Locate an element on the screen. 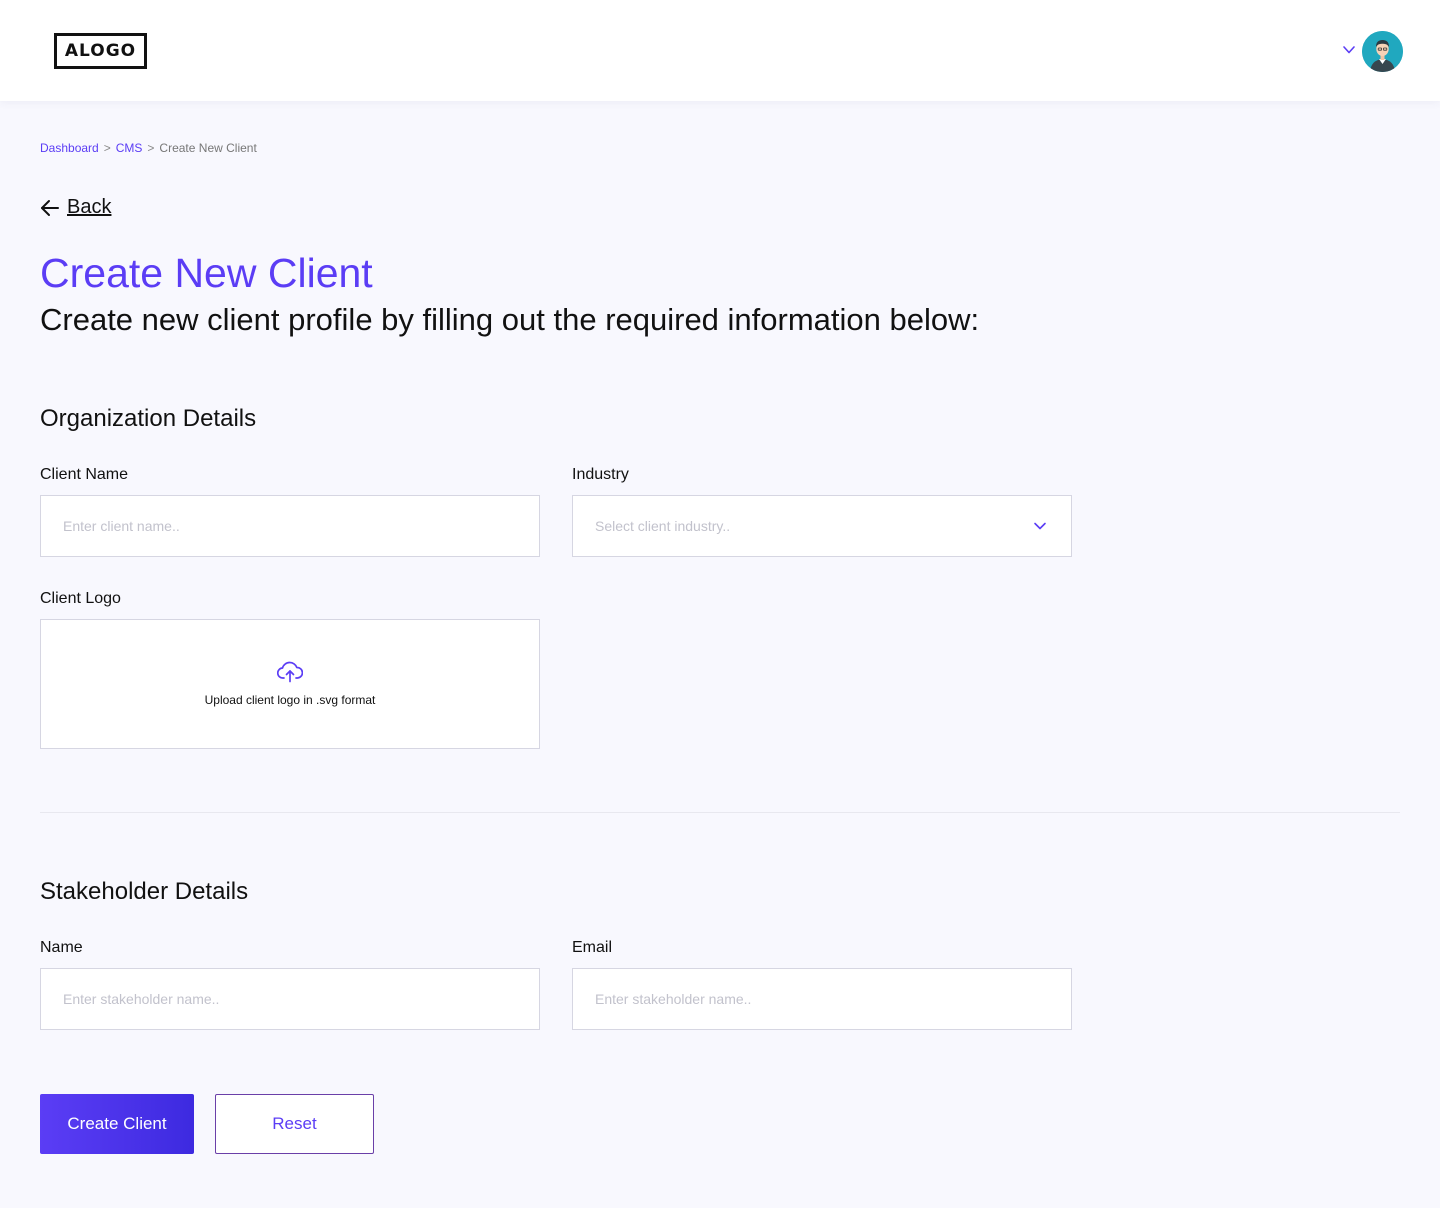 The width and height of the screenshot is (1440, 1208). avatar-icon is located at coordinates (1382, 51).